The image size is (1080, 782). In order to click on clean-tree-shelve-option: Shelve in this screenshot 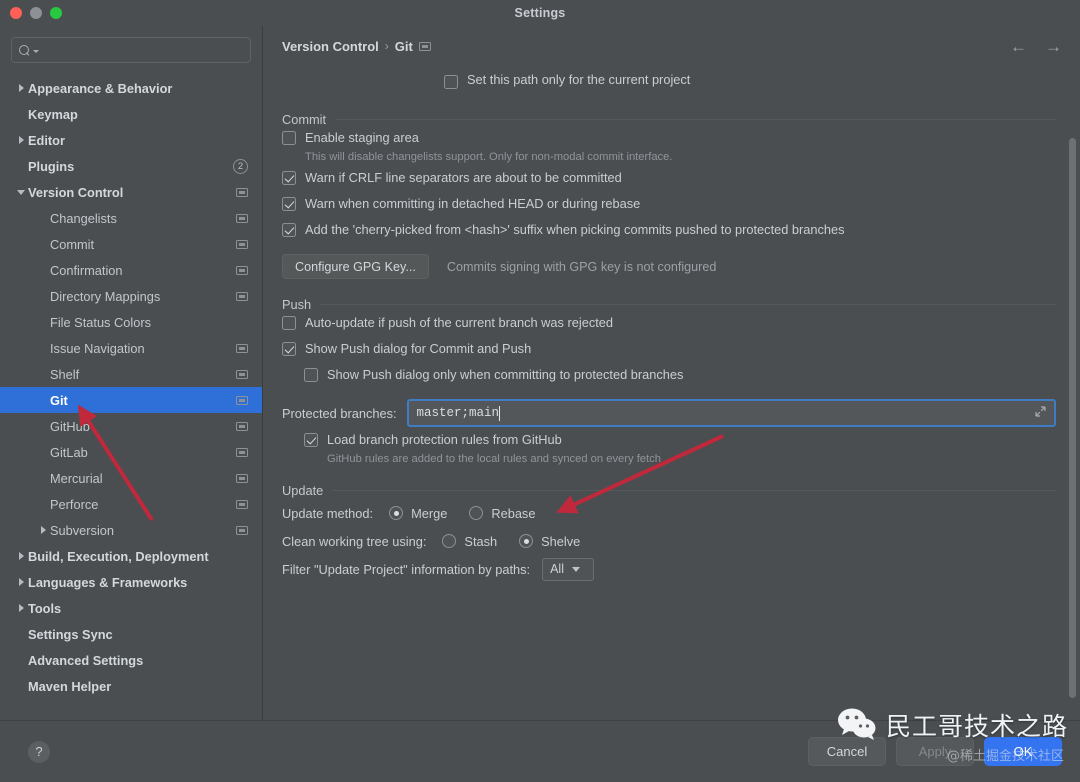, I will do `click(549, 541)`.